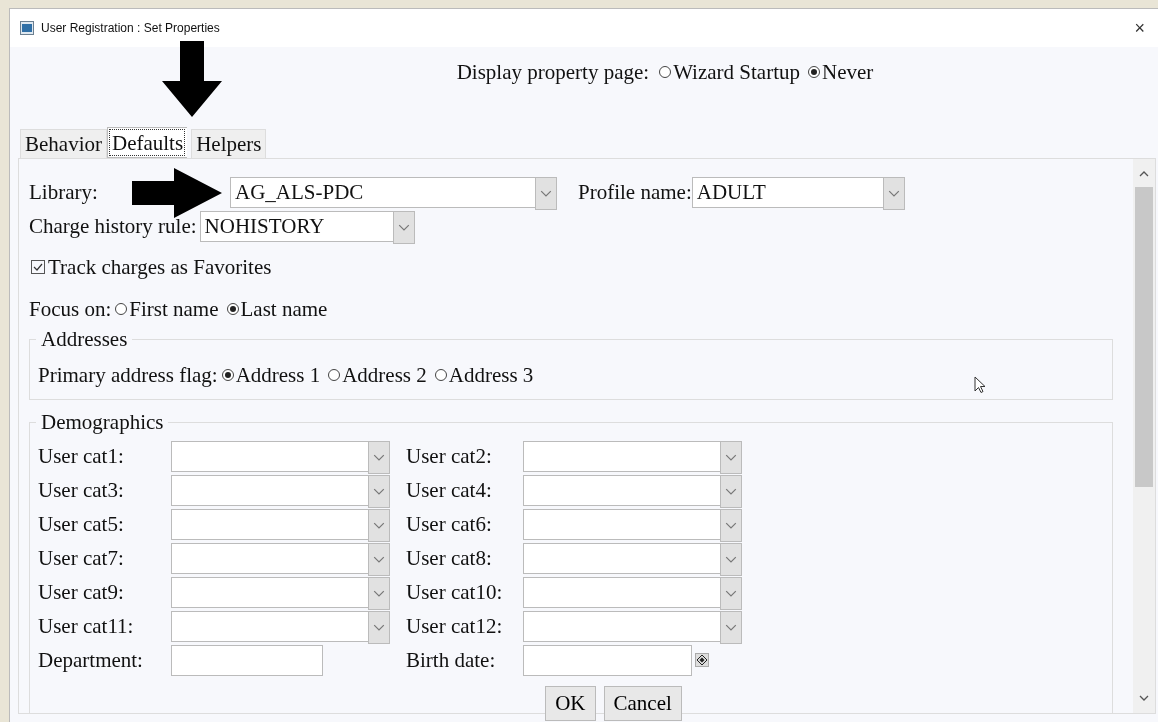 The height and width of the screenshot is (722, 1158). I want to click on scroll-up-icon, so click(1144, 174).